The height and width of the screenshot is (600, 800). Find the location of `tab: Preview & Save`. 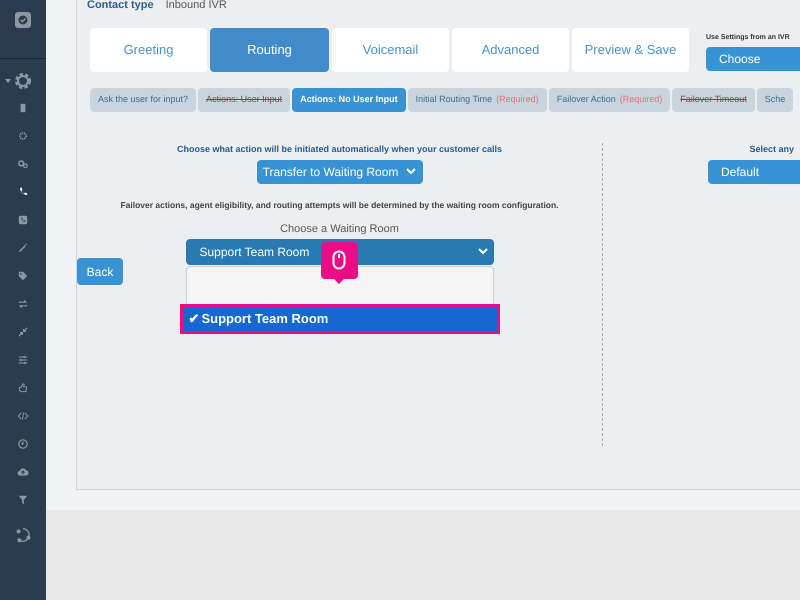

tab: Preview & Save is located at coordinates (630, 50).